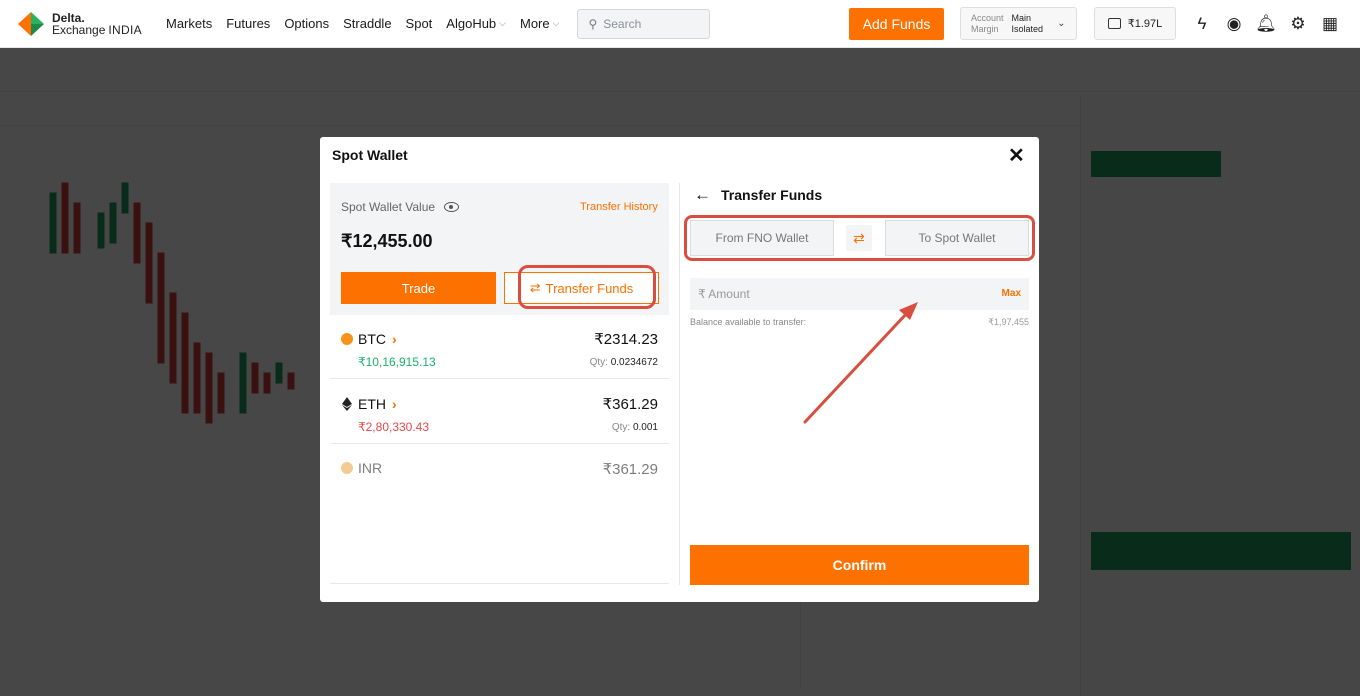  What do you see at coordinates (189, 23) in the screenshot?
I see `nav-markets: Markets` at bounding box center [189, 23].